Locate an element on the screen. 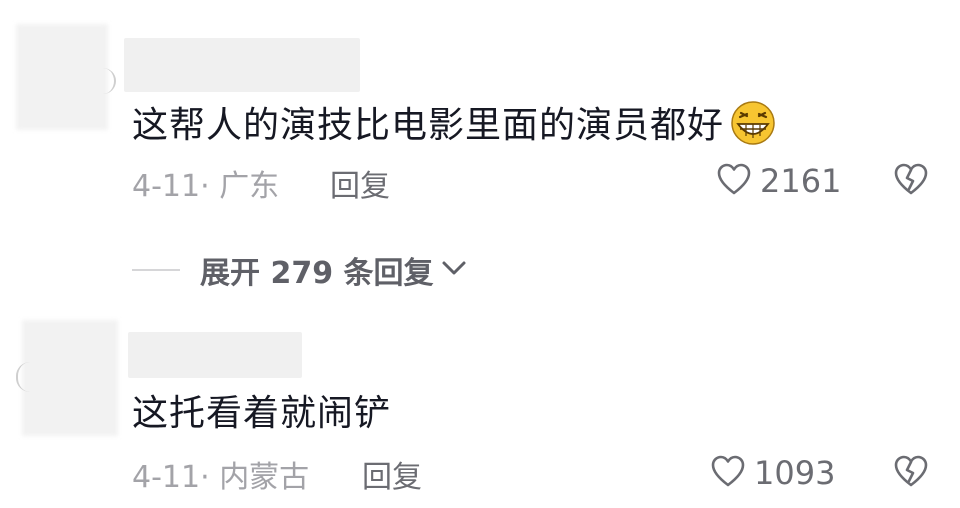  comment-location: 广东 is located at coordinates (249, 186).